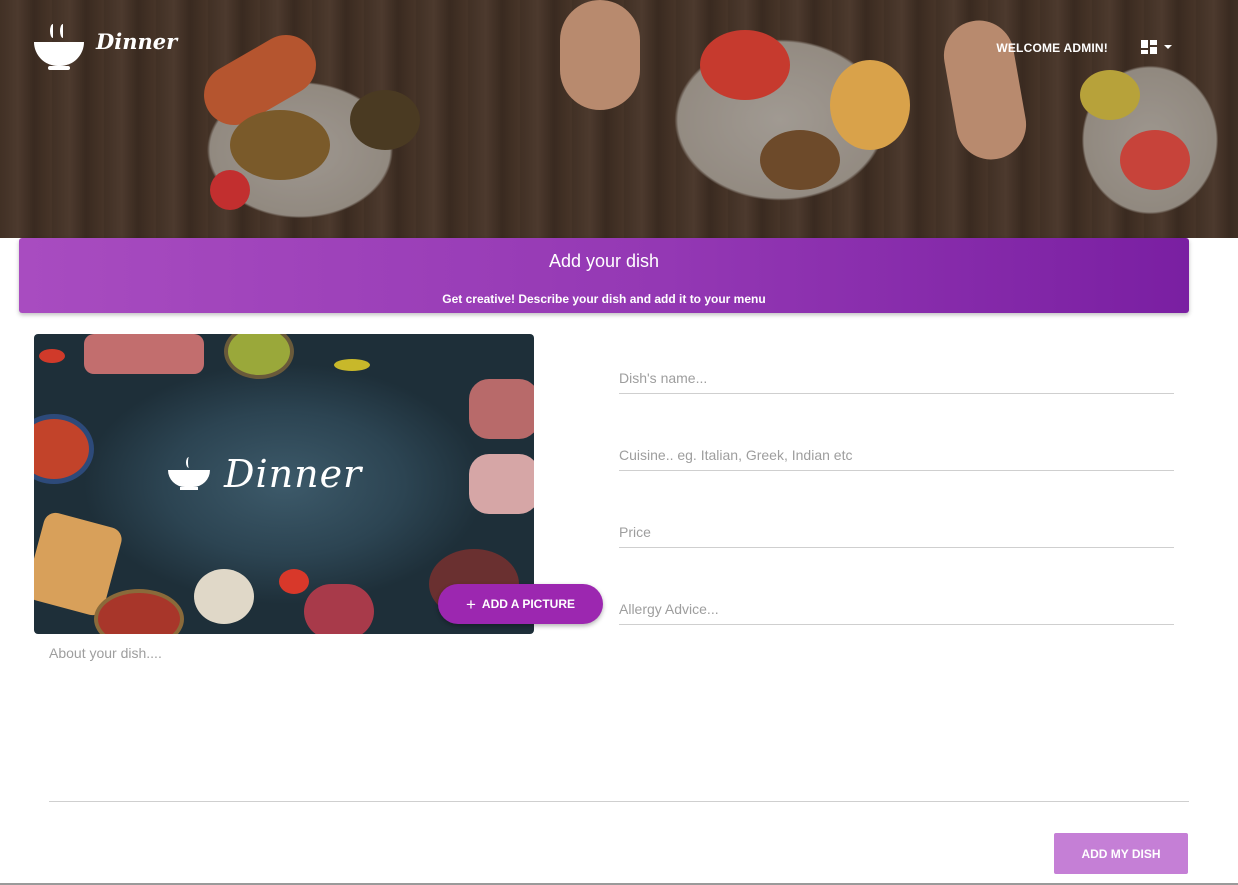  What do you see at coordinates (896, 382) in the screenshot?
I see `dish-name-input` at bounding box center [896, 382].